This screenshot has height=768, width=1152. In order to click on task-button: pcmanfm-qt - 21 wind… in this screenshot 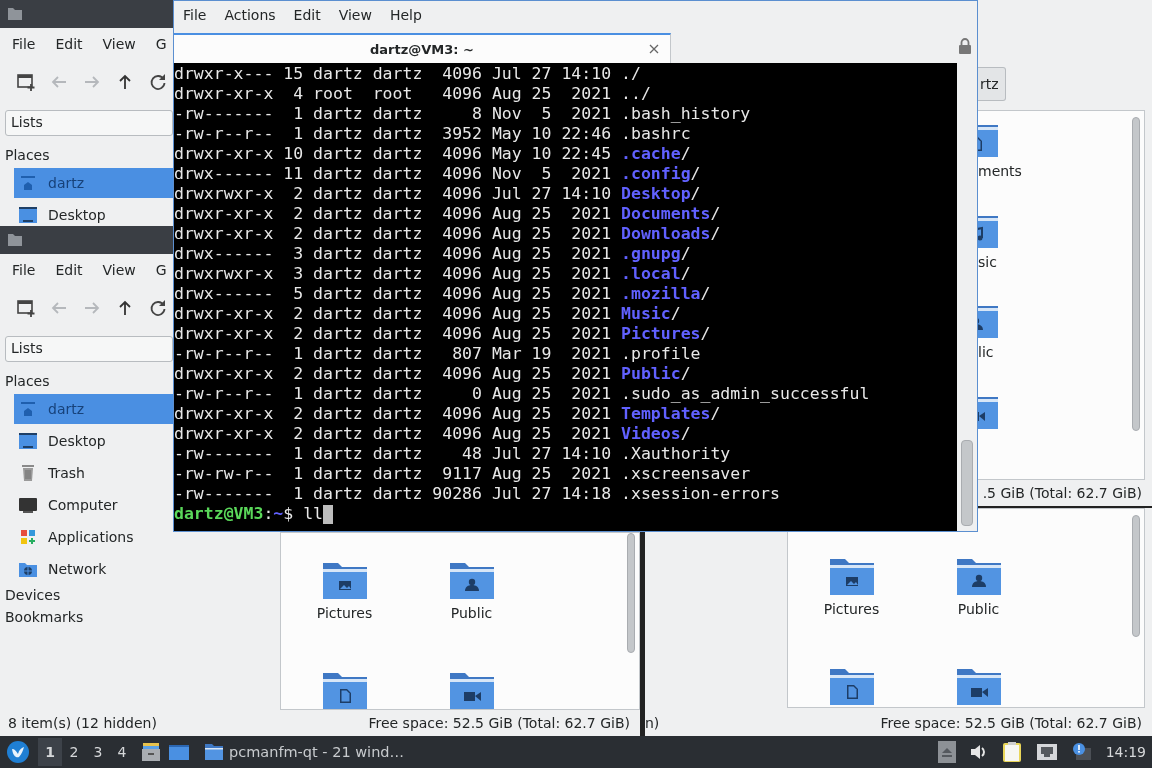, I will do `click(304, 752)`.